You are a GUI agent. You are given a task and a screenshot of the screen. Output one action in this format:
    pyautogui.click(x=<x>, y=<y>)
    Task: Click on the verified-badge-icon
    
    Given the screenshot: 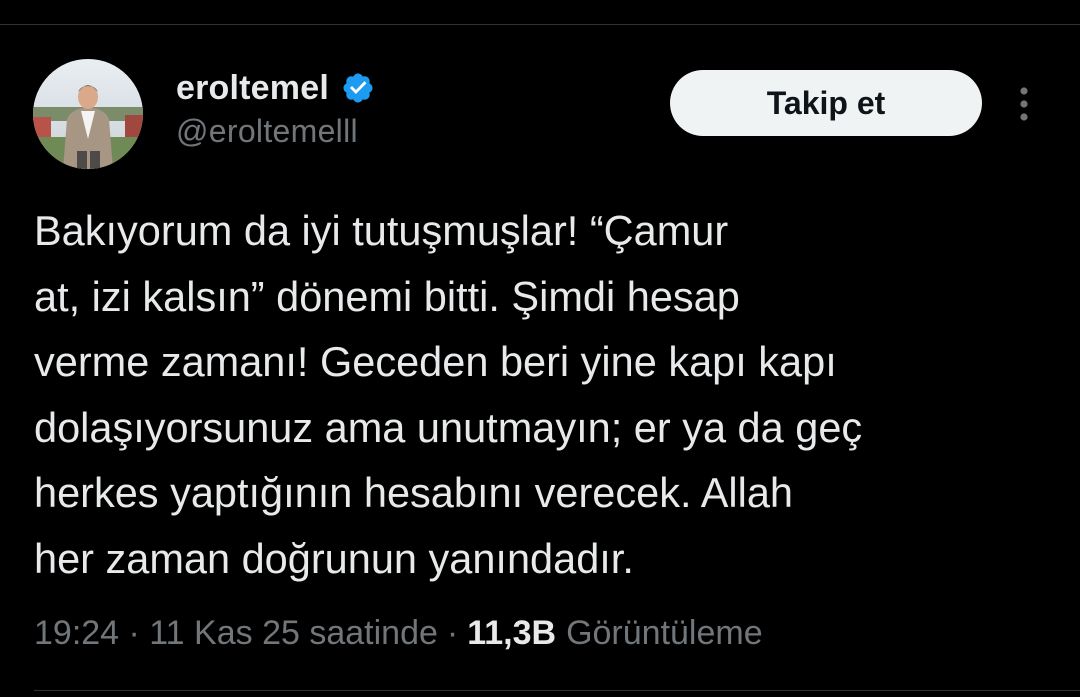 What is the action you would take?
    pyautogui.click(x=358, y=88)
    